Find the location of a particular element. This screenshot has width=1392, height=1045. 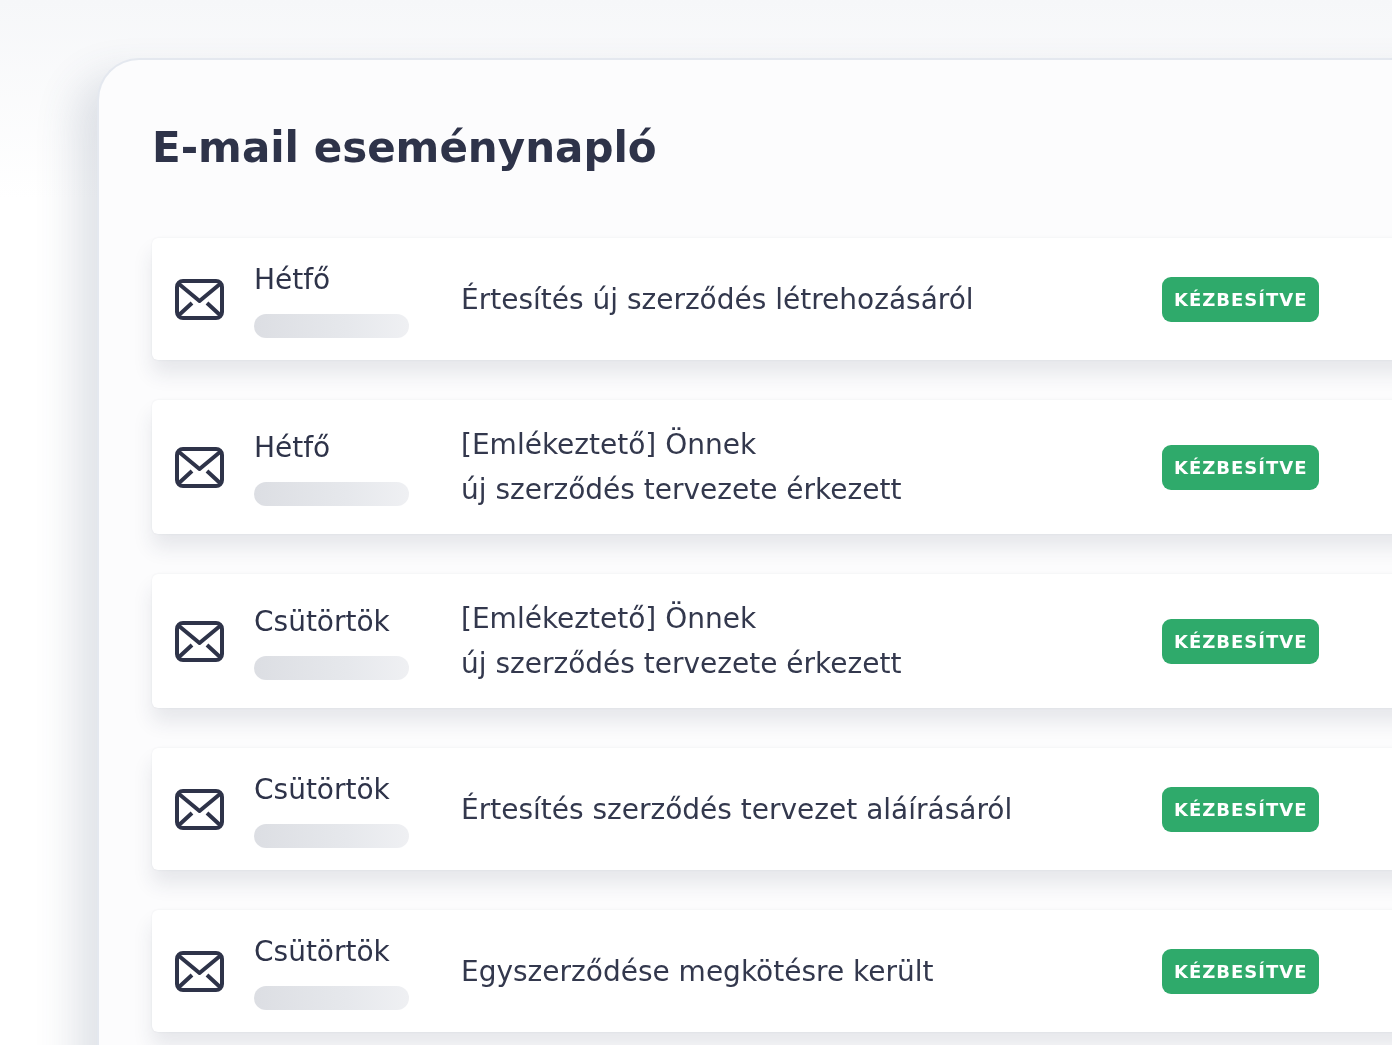

page-title: E-mail eseménynapló is located at coordinates (404, 148).